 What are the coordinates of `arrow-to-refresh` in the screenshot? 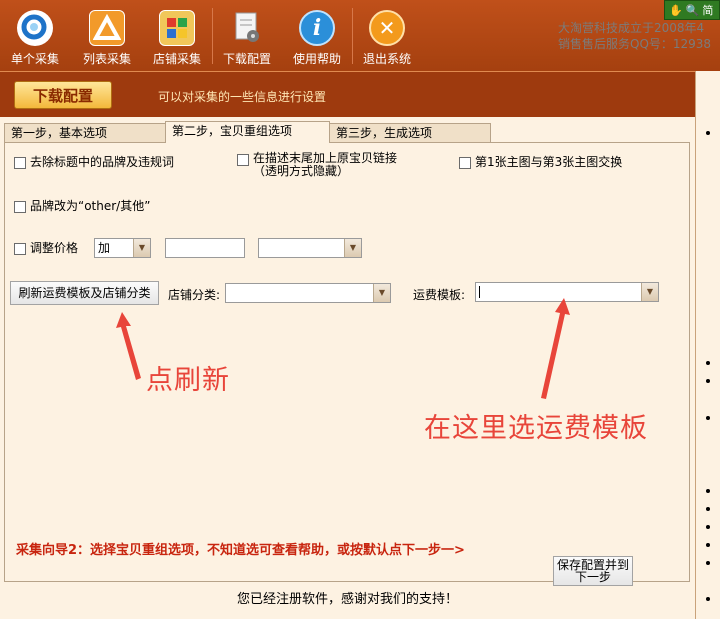 It's located at (128, 346).